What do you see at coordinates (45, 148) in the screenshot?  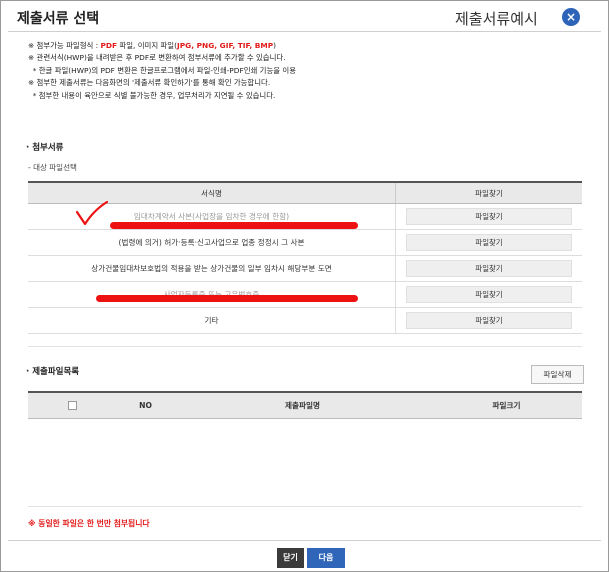 I see `attach-section-title: · 첨부서류` at bounding box center [45, 148].